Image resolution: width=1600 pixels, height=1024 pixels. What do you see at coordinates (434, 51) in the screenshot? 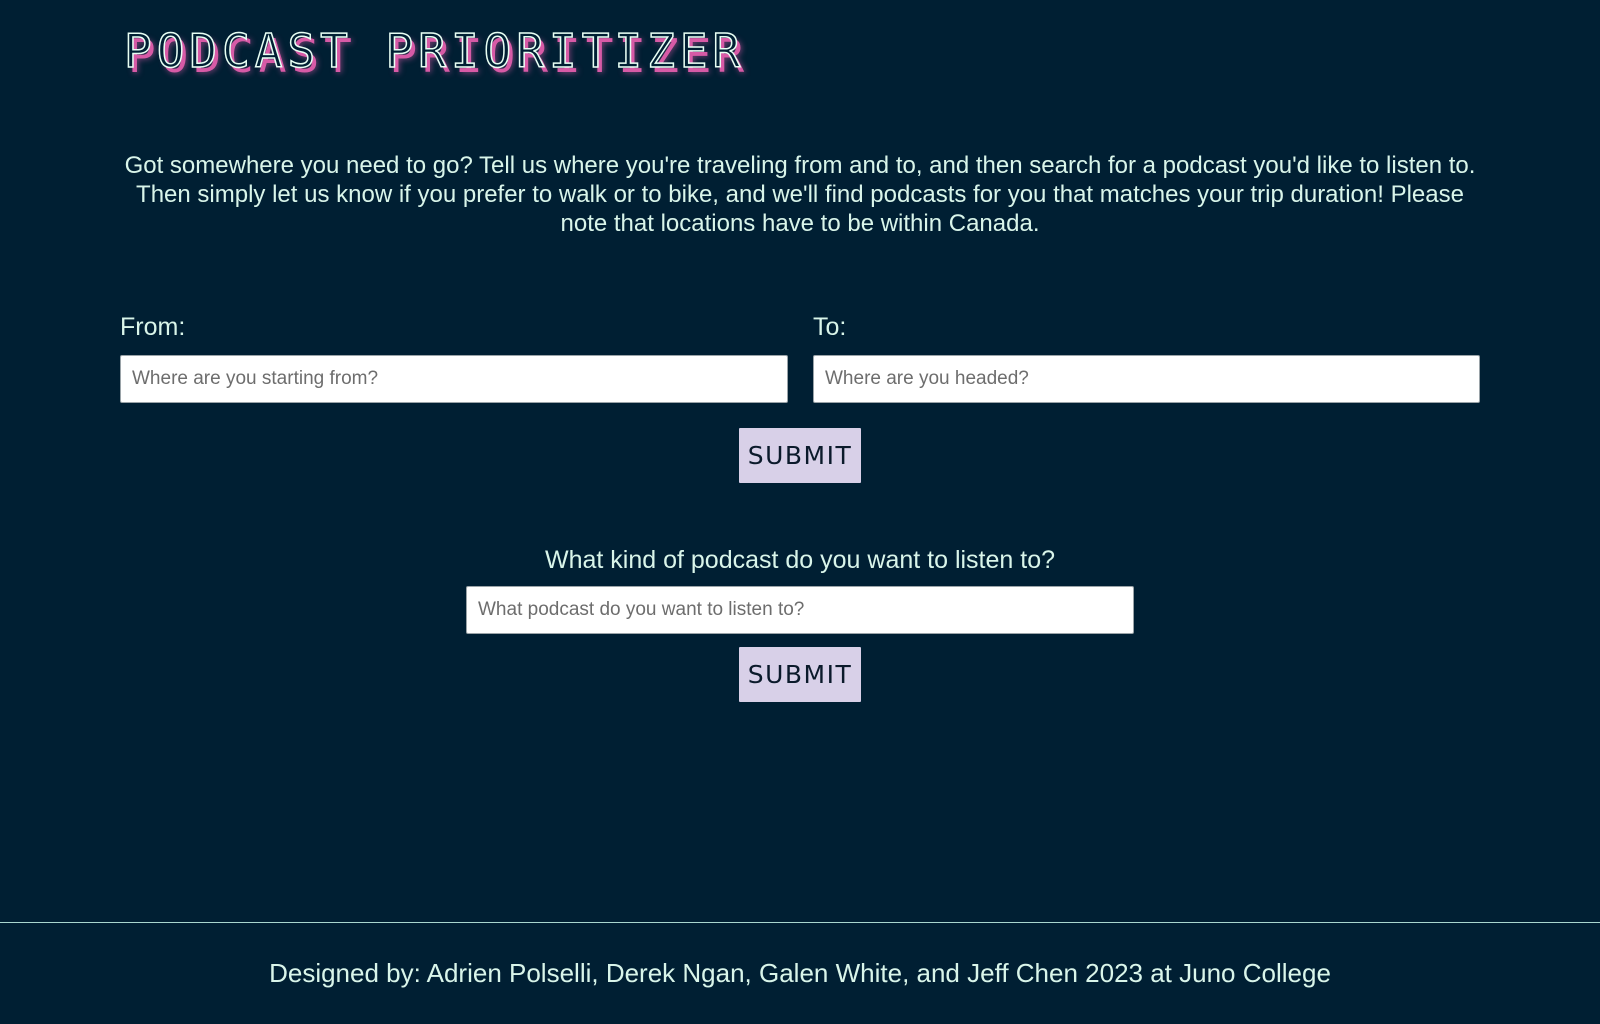
I see `app-title: PODCAST PRIORITIZER` at bounding box center [434, 51].